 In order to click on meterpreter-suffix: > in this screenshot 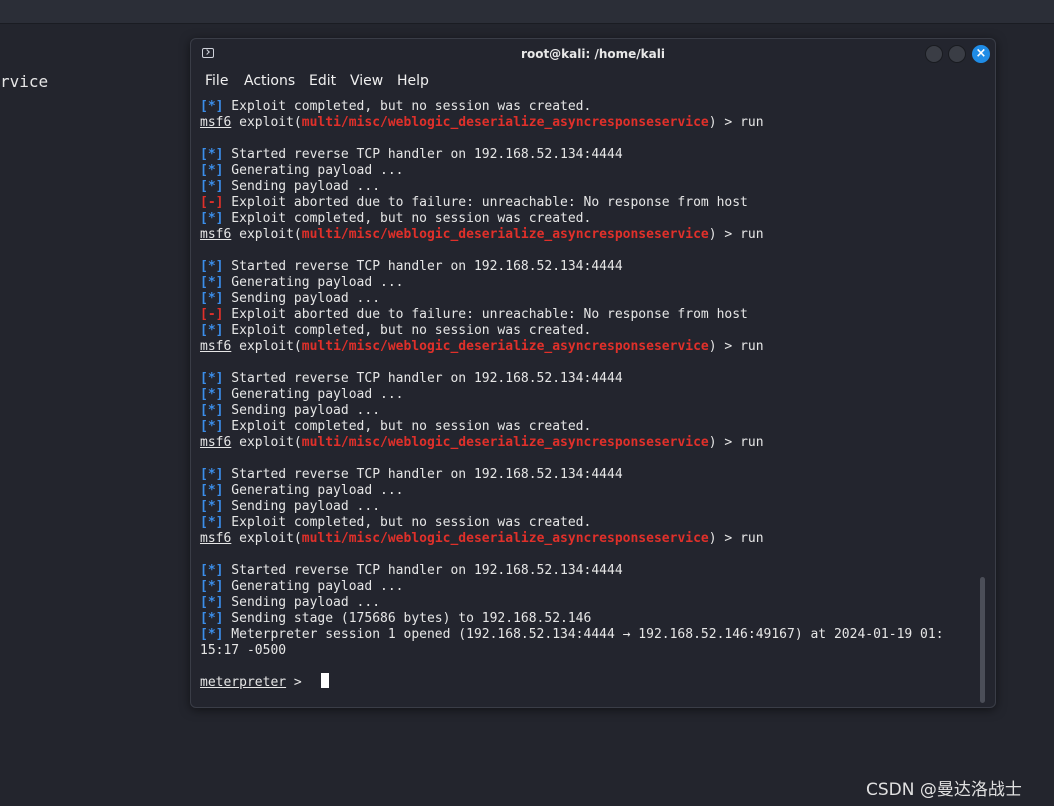, I will do `click(298, 682)`.